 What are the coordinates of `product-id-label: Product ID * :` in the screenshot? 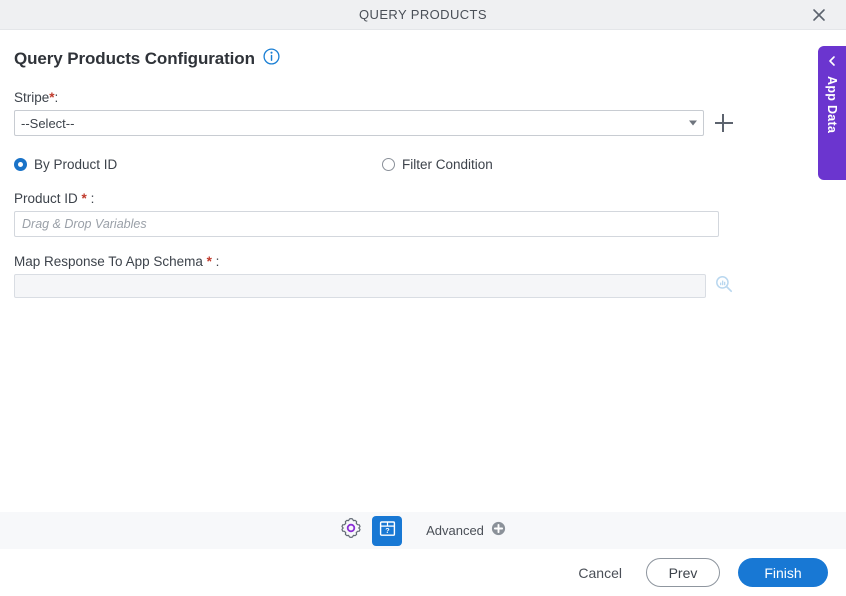 It's located at (410, 198).